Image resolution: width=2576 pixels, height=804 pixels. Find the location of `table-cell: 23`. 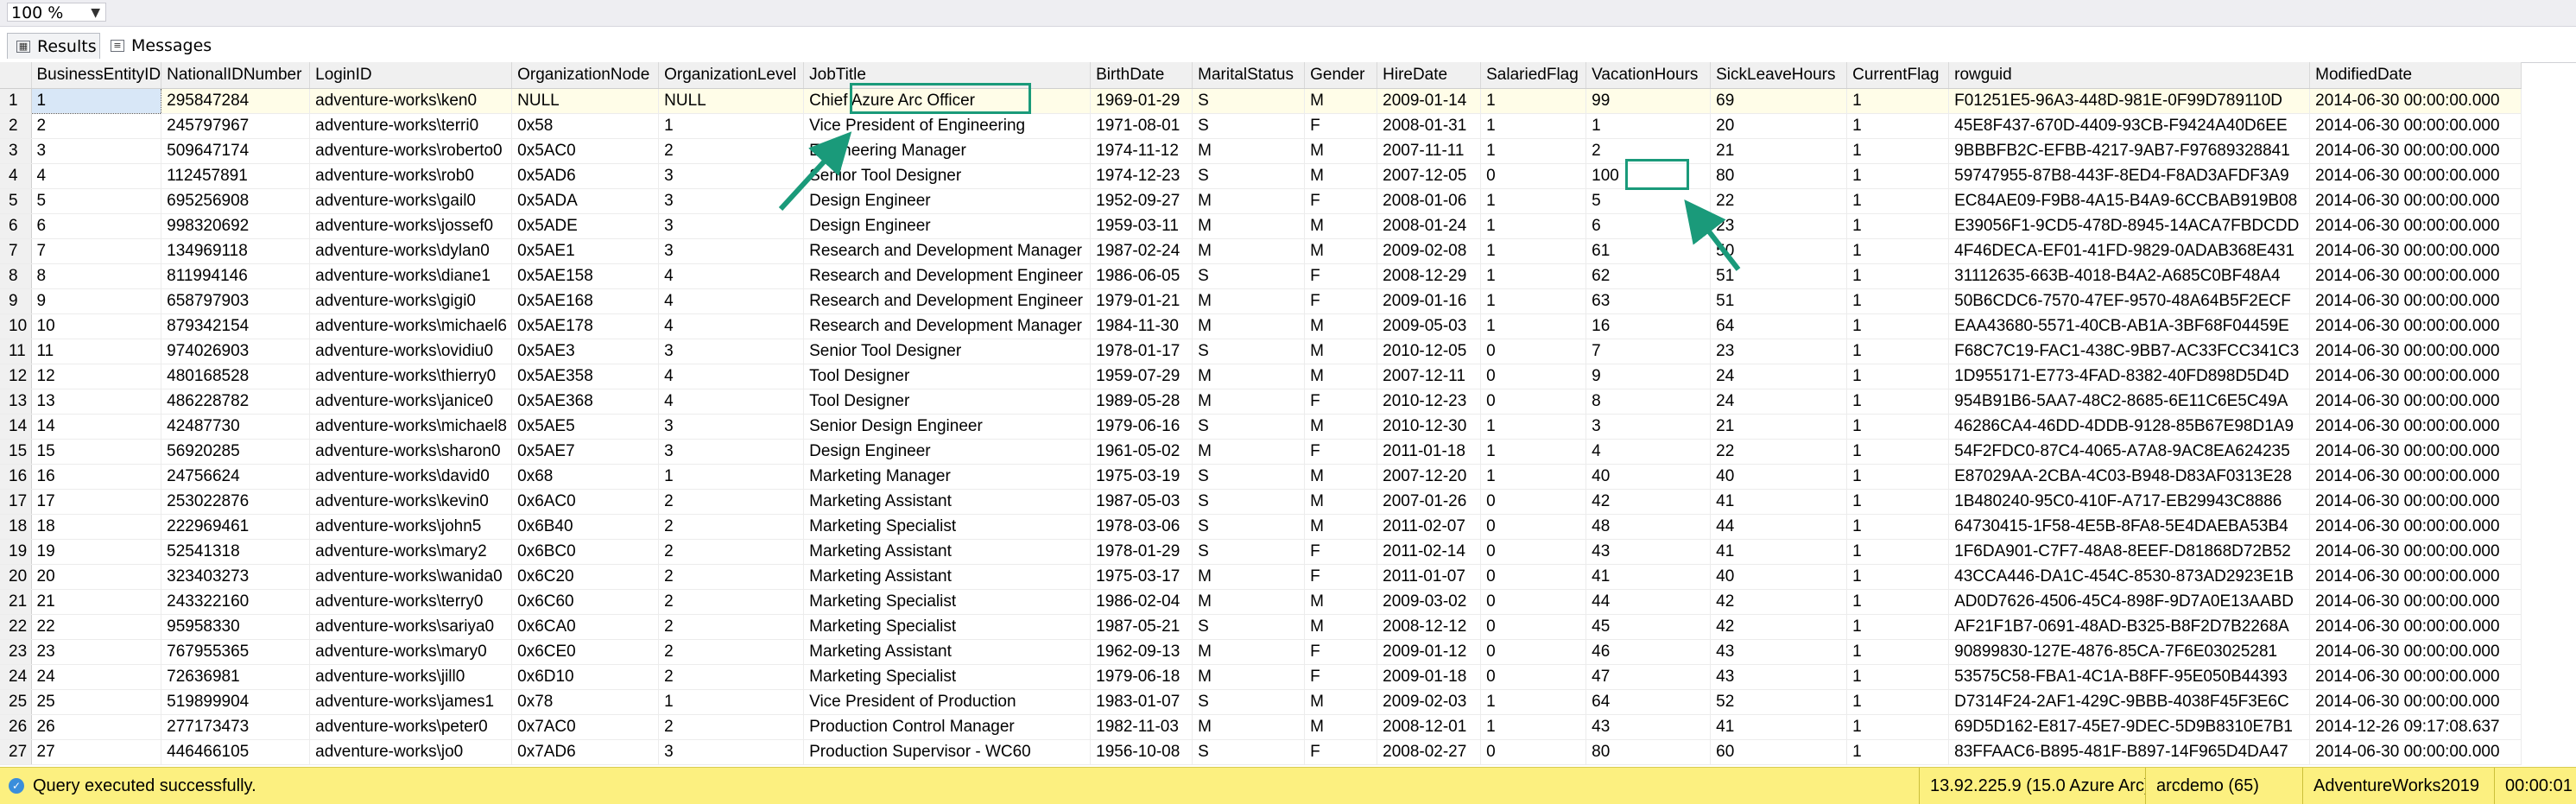

table-cell: 23 is located at coordinates (1779, 351).